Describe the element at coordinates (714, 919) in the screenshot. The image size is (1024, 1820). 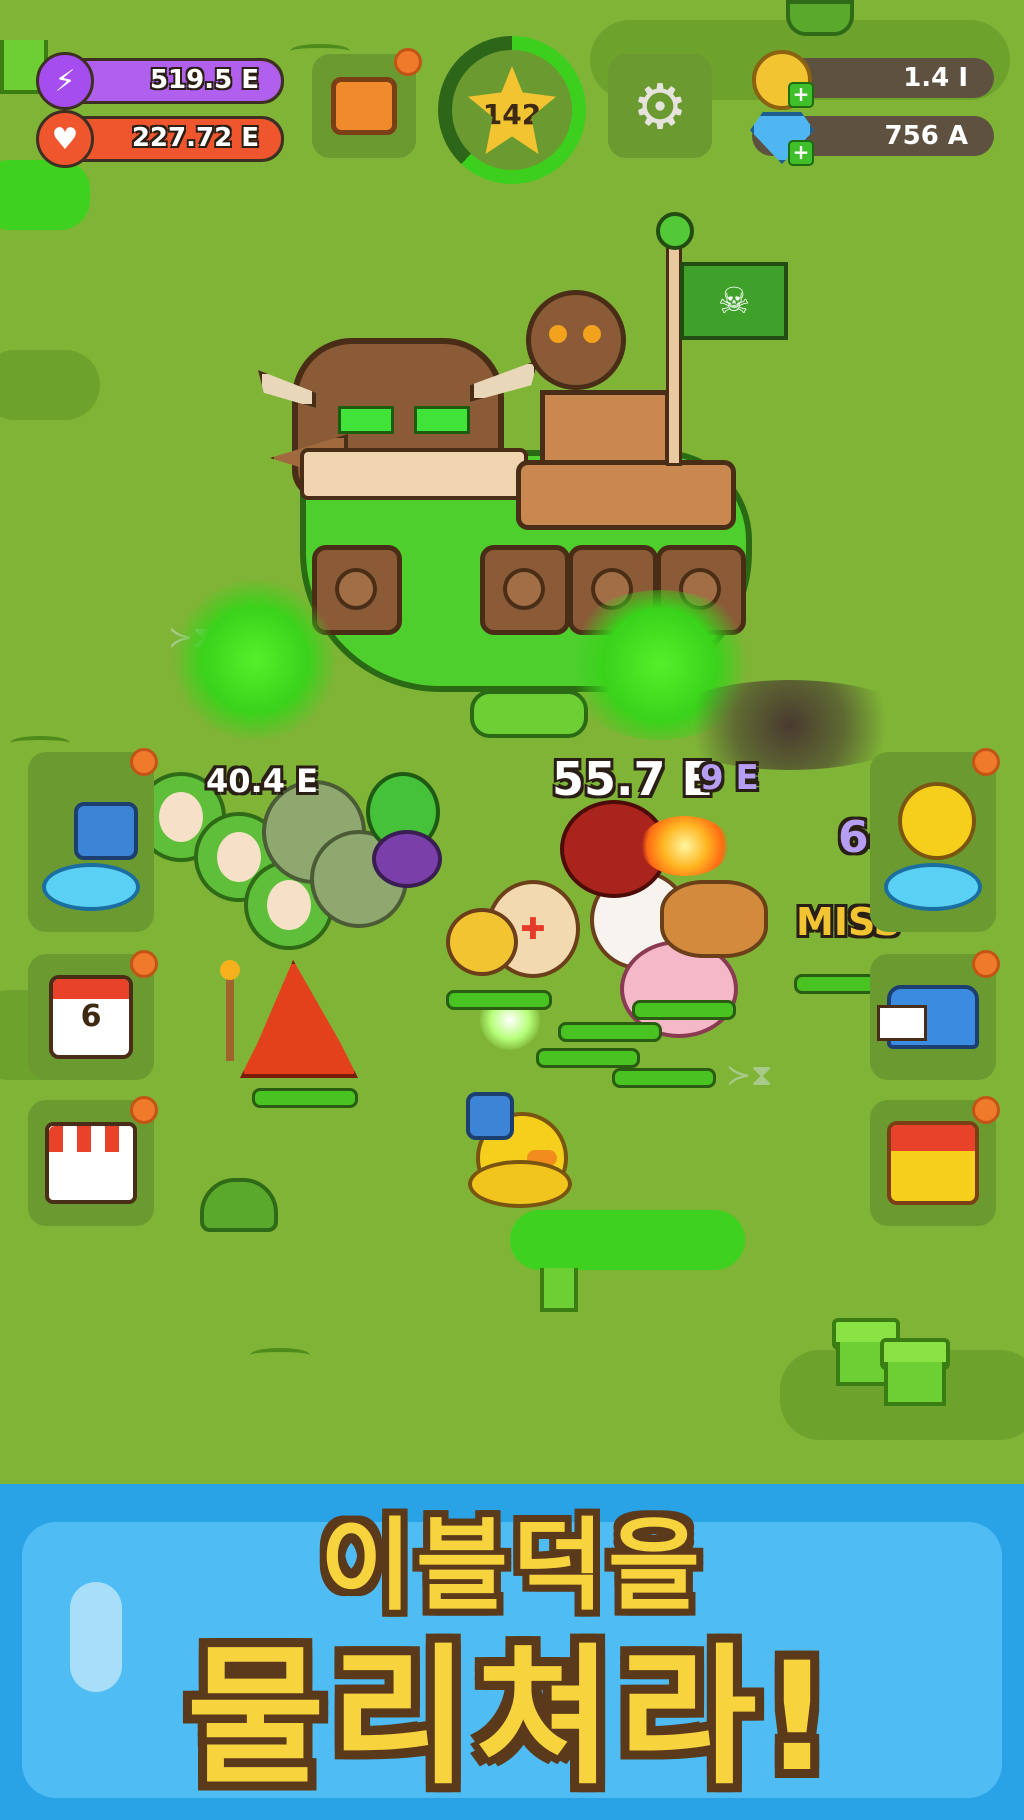
I see `cowboy-duck` at that location.